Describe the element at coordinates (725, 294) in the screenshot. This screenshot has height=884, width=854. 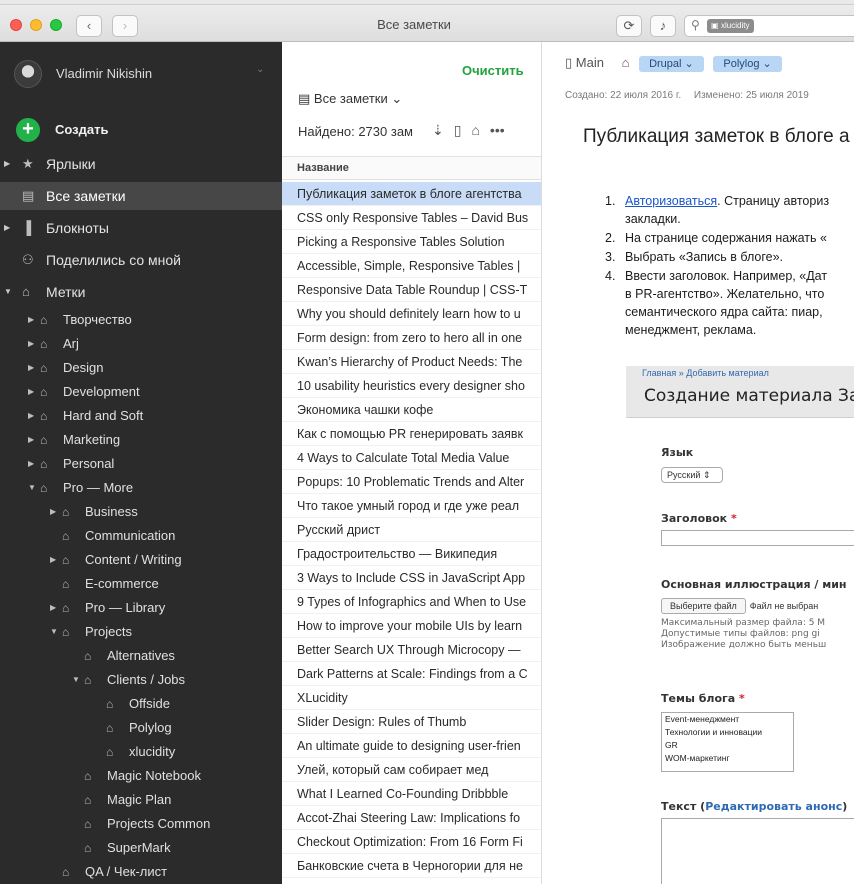
I see `step-text-cont: в PR-агентство». Желательно, что` at that location.